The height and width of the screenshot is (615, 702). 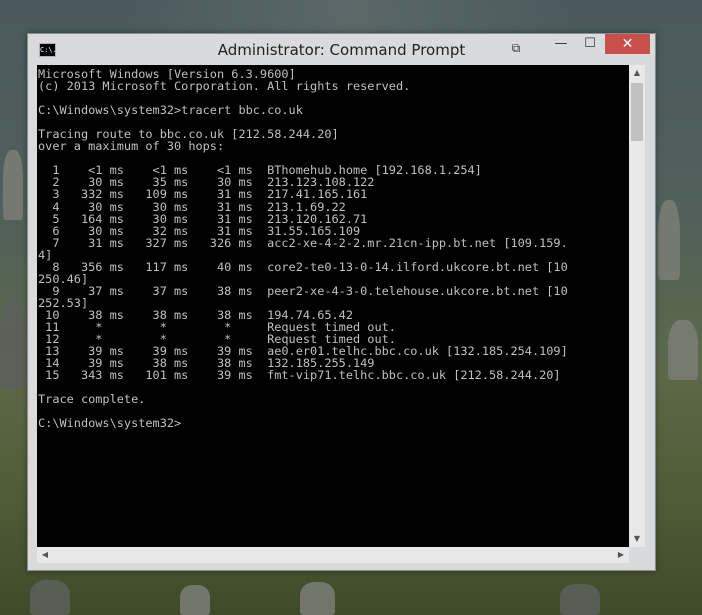 I want to click on scrollbar-corner, so click(x=637, y=555).